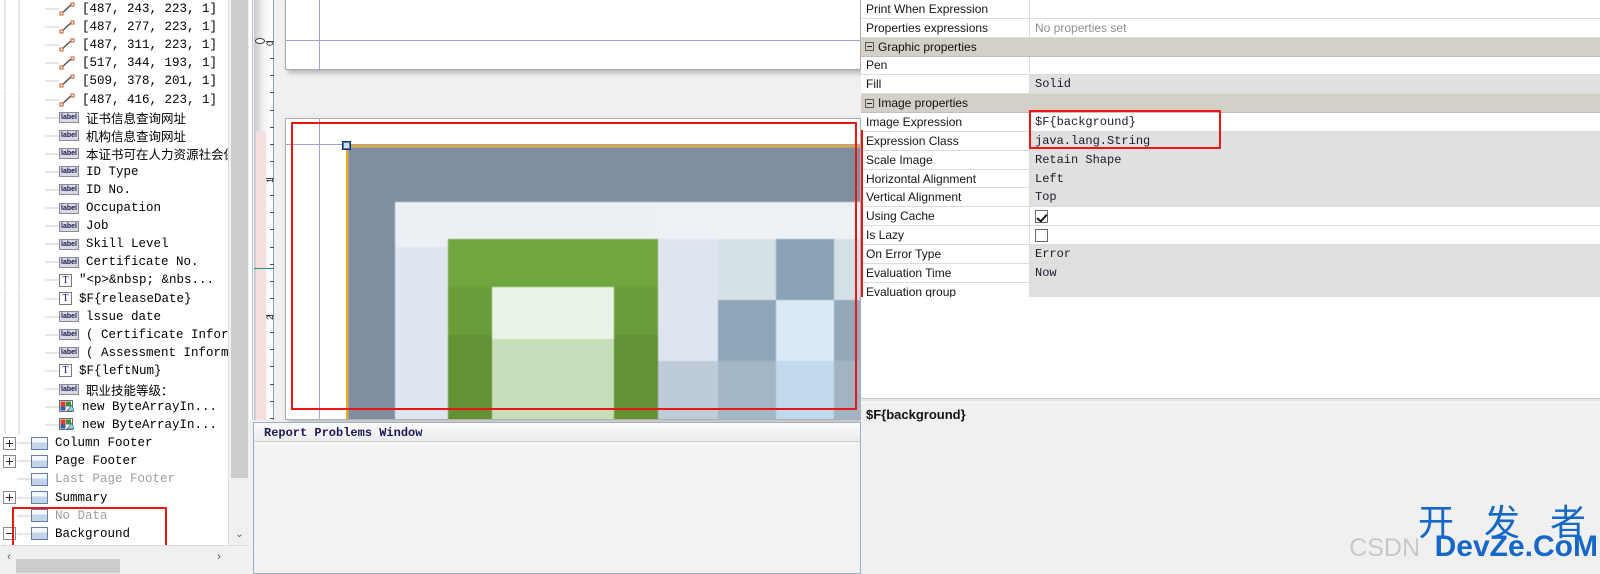  Describe the element at coordinates (114, 99) in the screenshot. I see `tree-node-5: [487, 416, 223, 1]` at that location.